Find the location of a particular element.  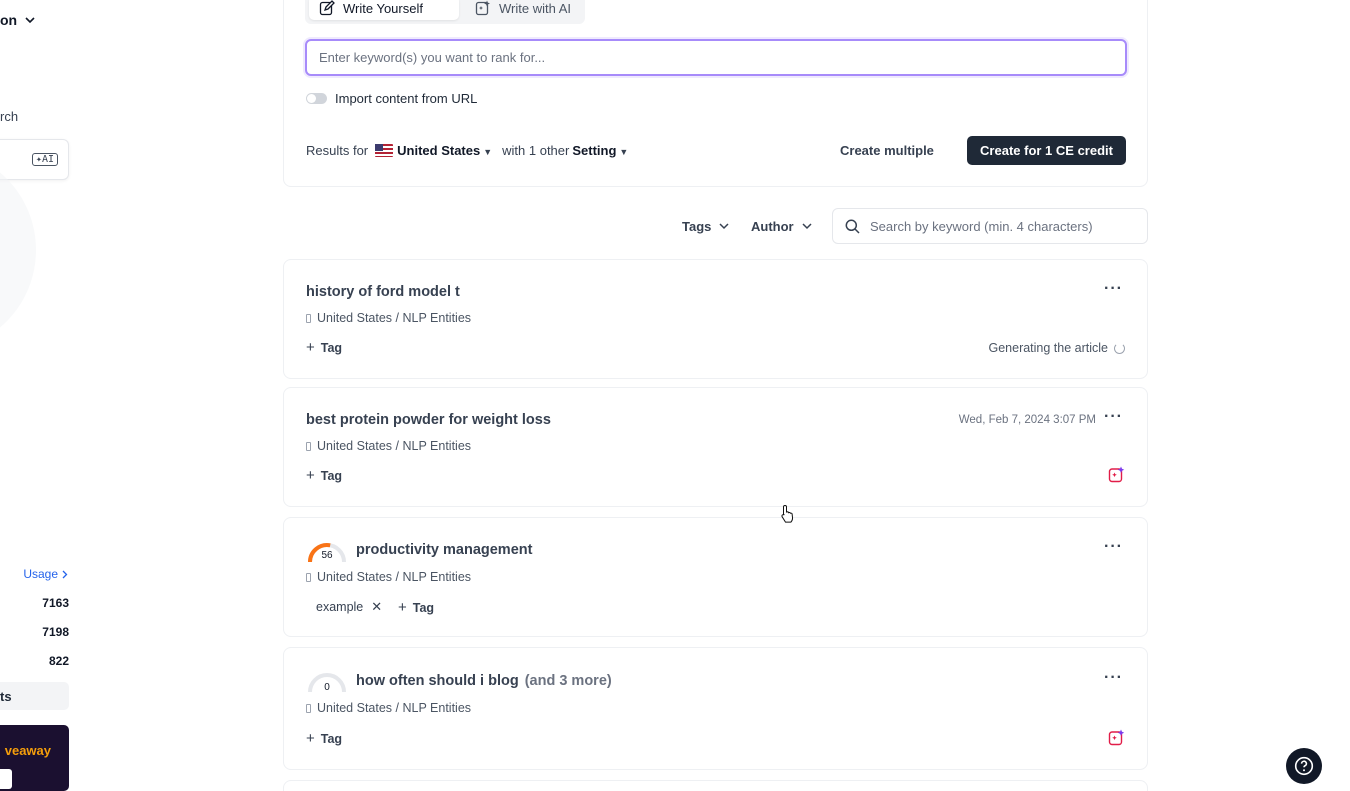

tab-write-with-ai-label: Write with AI is located at coordinates (535, 8).